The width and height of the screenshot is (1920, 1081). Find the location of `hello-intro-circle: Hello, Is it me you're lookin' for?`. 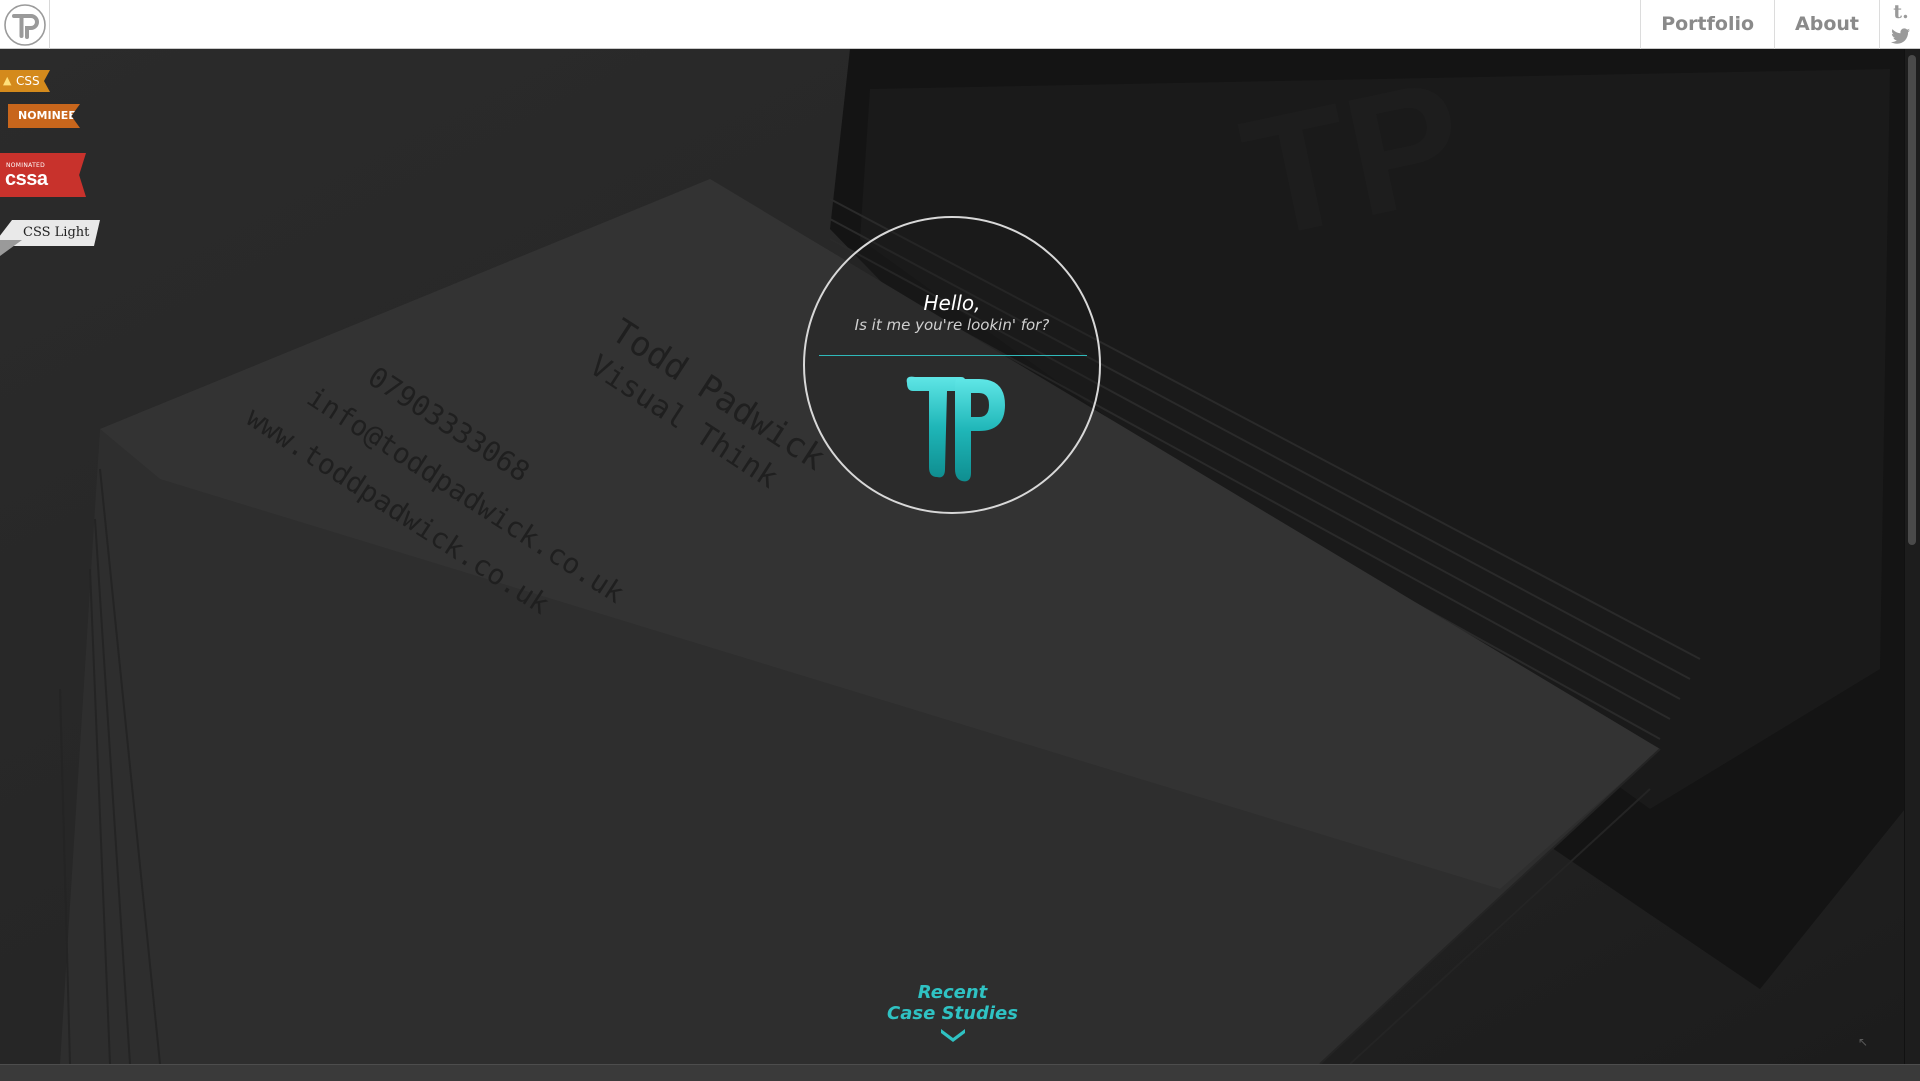

hello-intro-circle: Hello, Is it me you're lookin' for? is located at coordinates (952, 365).